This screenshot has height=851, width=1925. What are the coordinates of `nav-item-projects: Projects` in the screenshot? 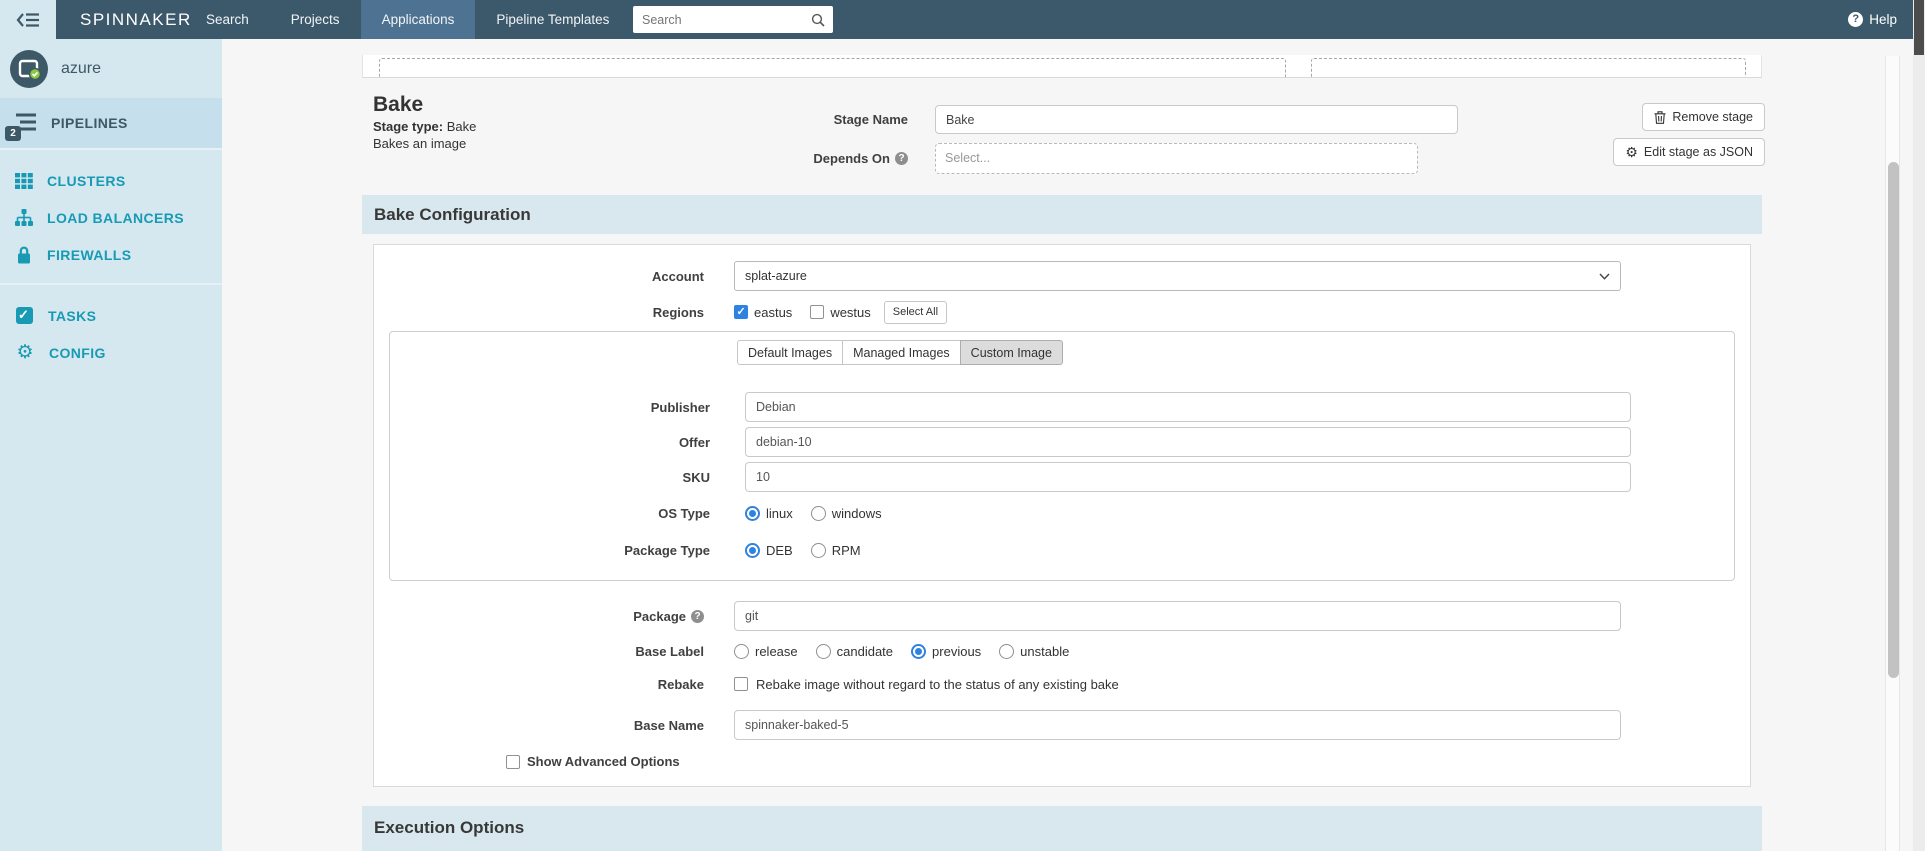 It's located at (315, 19).